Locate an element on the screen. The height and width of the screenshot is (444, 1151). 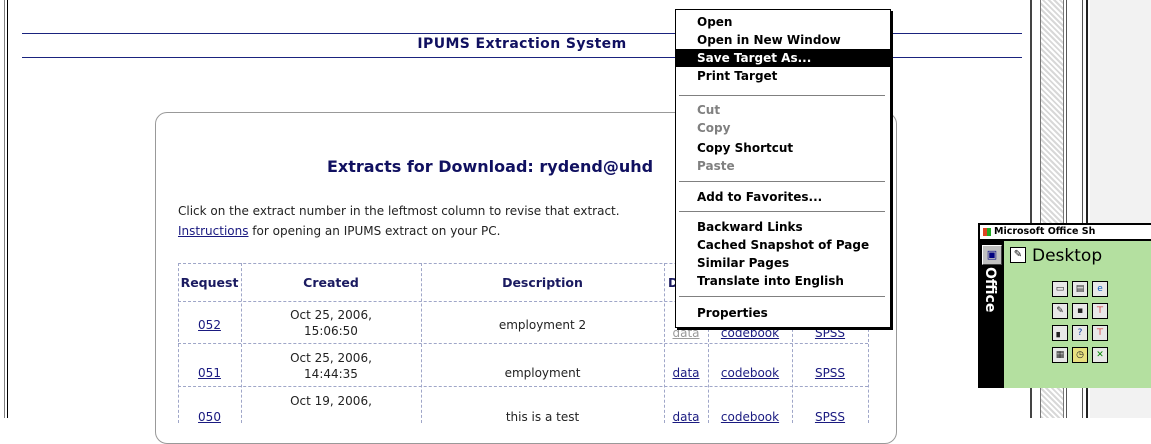
doc-icon: ▪ is located at coordinates (1080, 311).